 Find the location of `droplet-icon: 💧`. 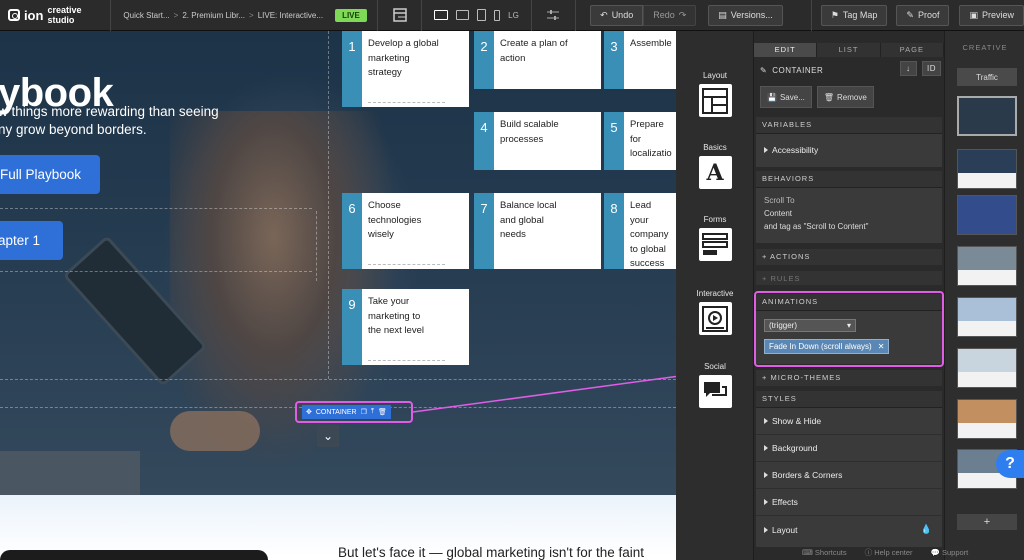

droplet-icon: 💧 is located at coordinates (926, 529).